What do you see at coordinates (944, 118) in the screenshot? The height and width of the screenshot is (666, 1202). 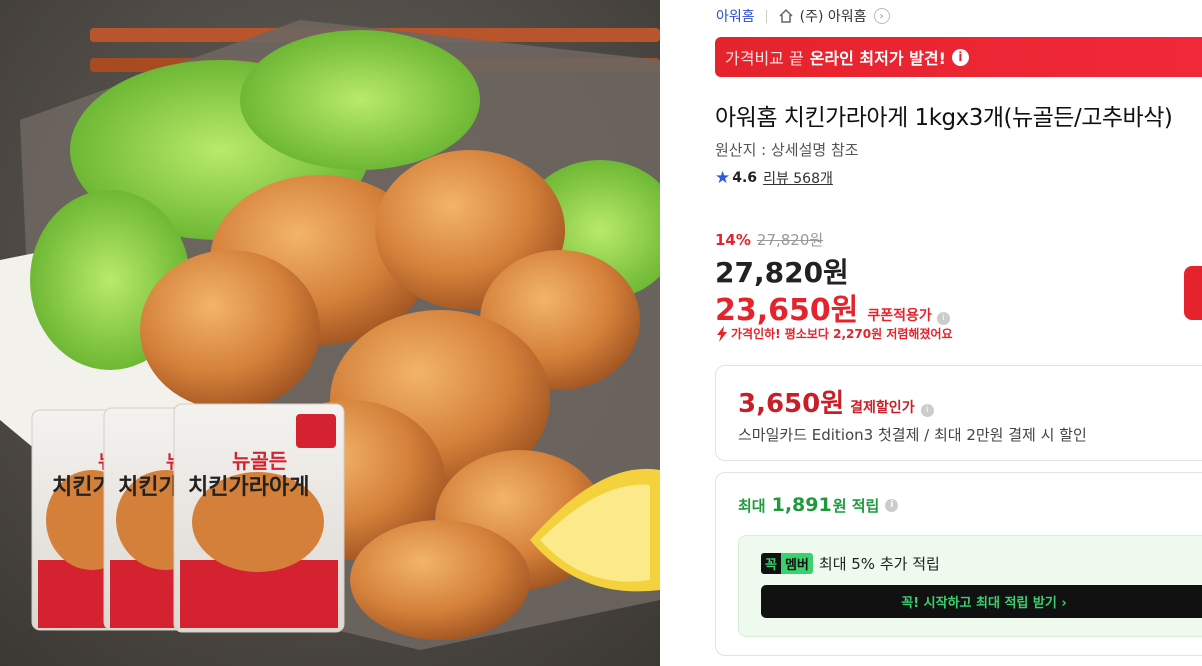 I see `product-title: 아워홈 치킨가라아게 1kgx3개(뉴골든/고추바삭)` at bounding box center [944, 118].